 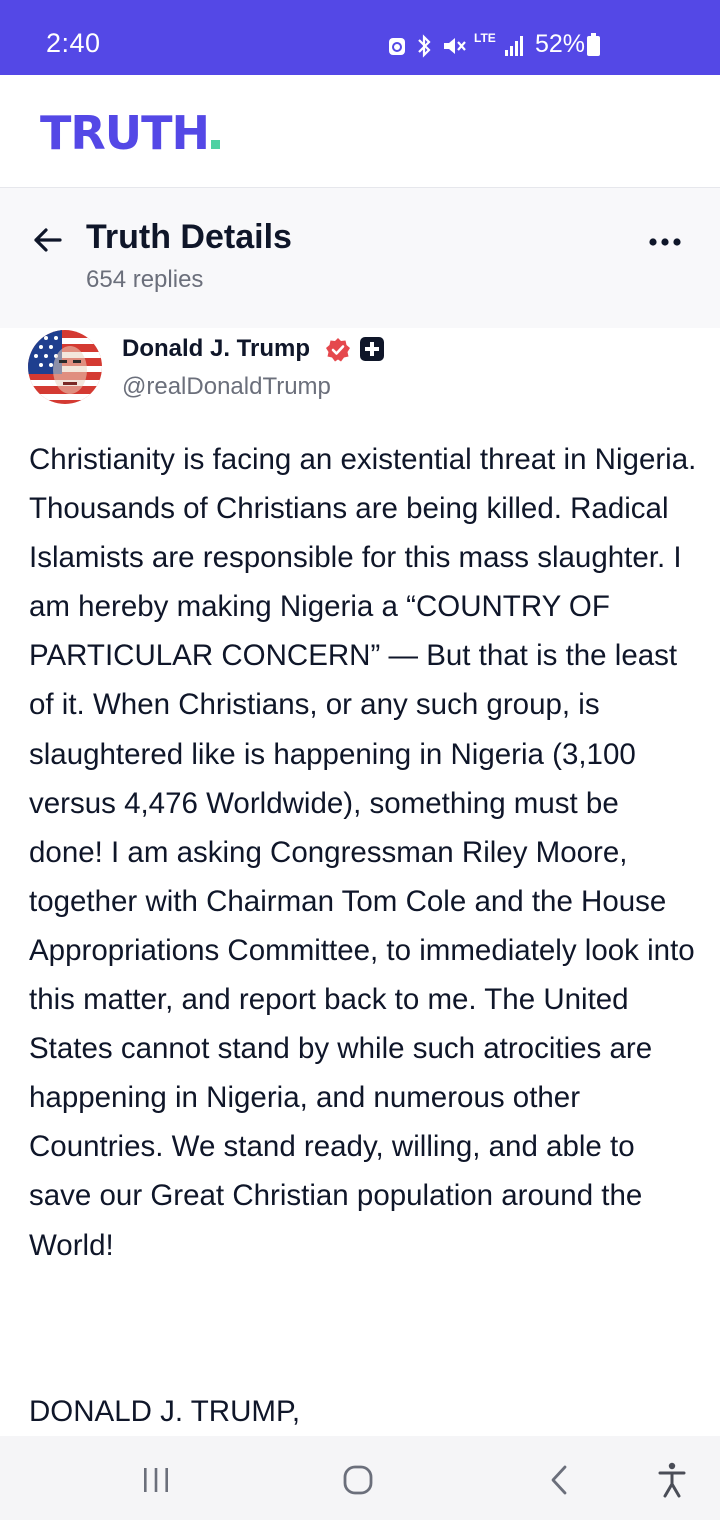 What do you see at coordinates (125, 133) in the screenshot?
I see `truth-logo-text: TRUTH` at bounding box center [125, 133].